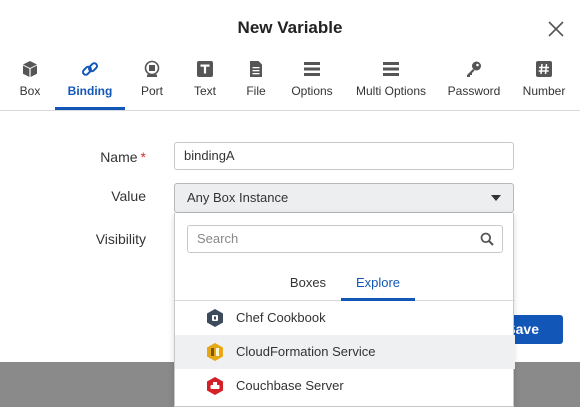 This screenshot has height=407, width=580. Describe the element at coordinates (215, 318) in the screenshot. I see `chef-icon` at that location.